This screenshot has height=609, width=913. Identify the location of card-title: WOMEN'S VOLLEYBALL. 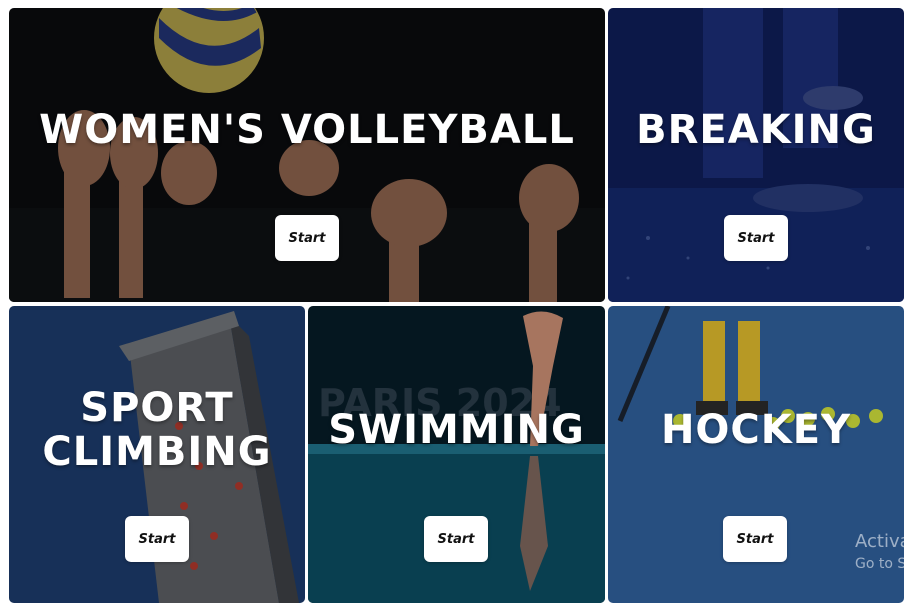
(307, 130).